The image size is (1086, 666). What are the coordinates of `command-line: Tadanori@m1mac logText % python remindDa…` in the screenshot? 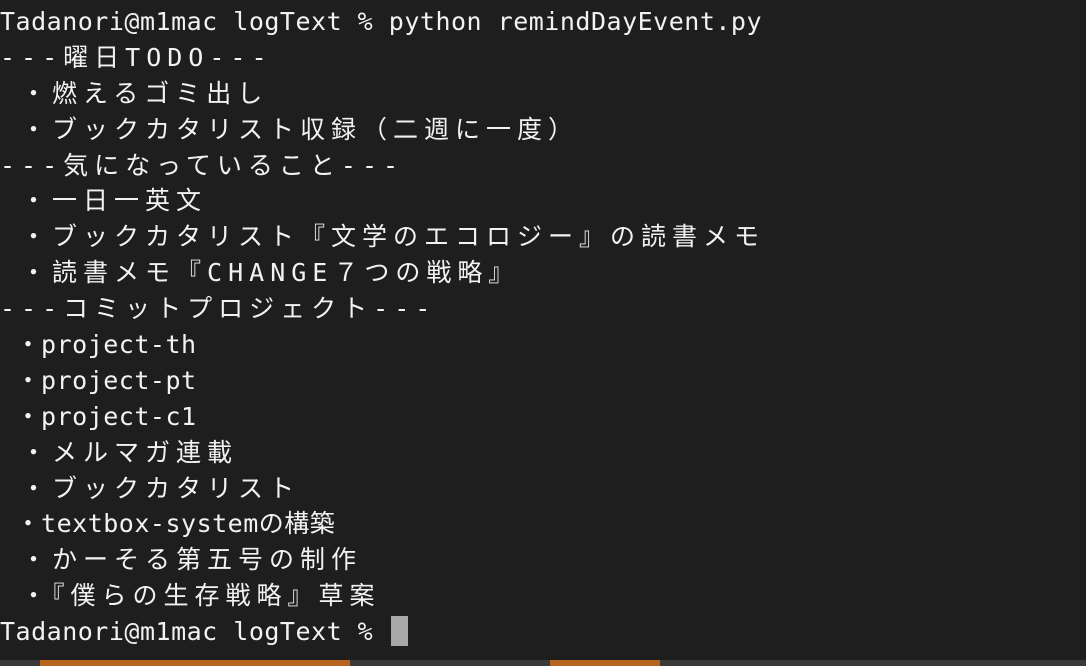 It's located at (543, 22).